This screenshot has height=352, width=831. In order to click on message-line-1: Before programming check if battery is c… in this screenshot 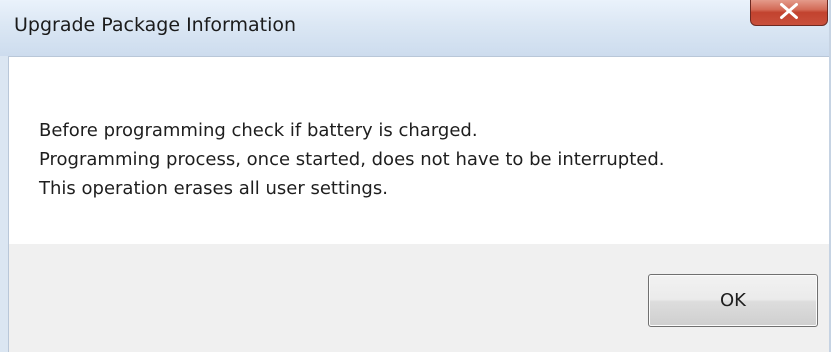, I will do `click(258, 130)`.